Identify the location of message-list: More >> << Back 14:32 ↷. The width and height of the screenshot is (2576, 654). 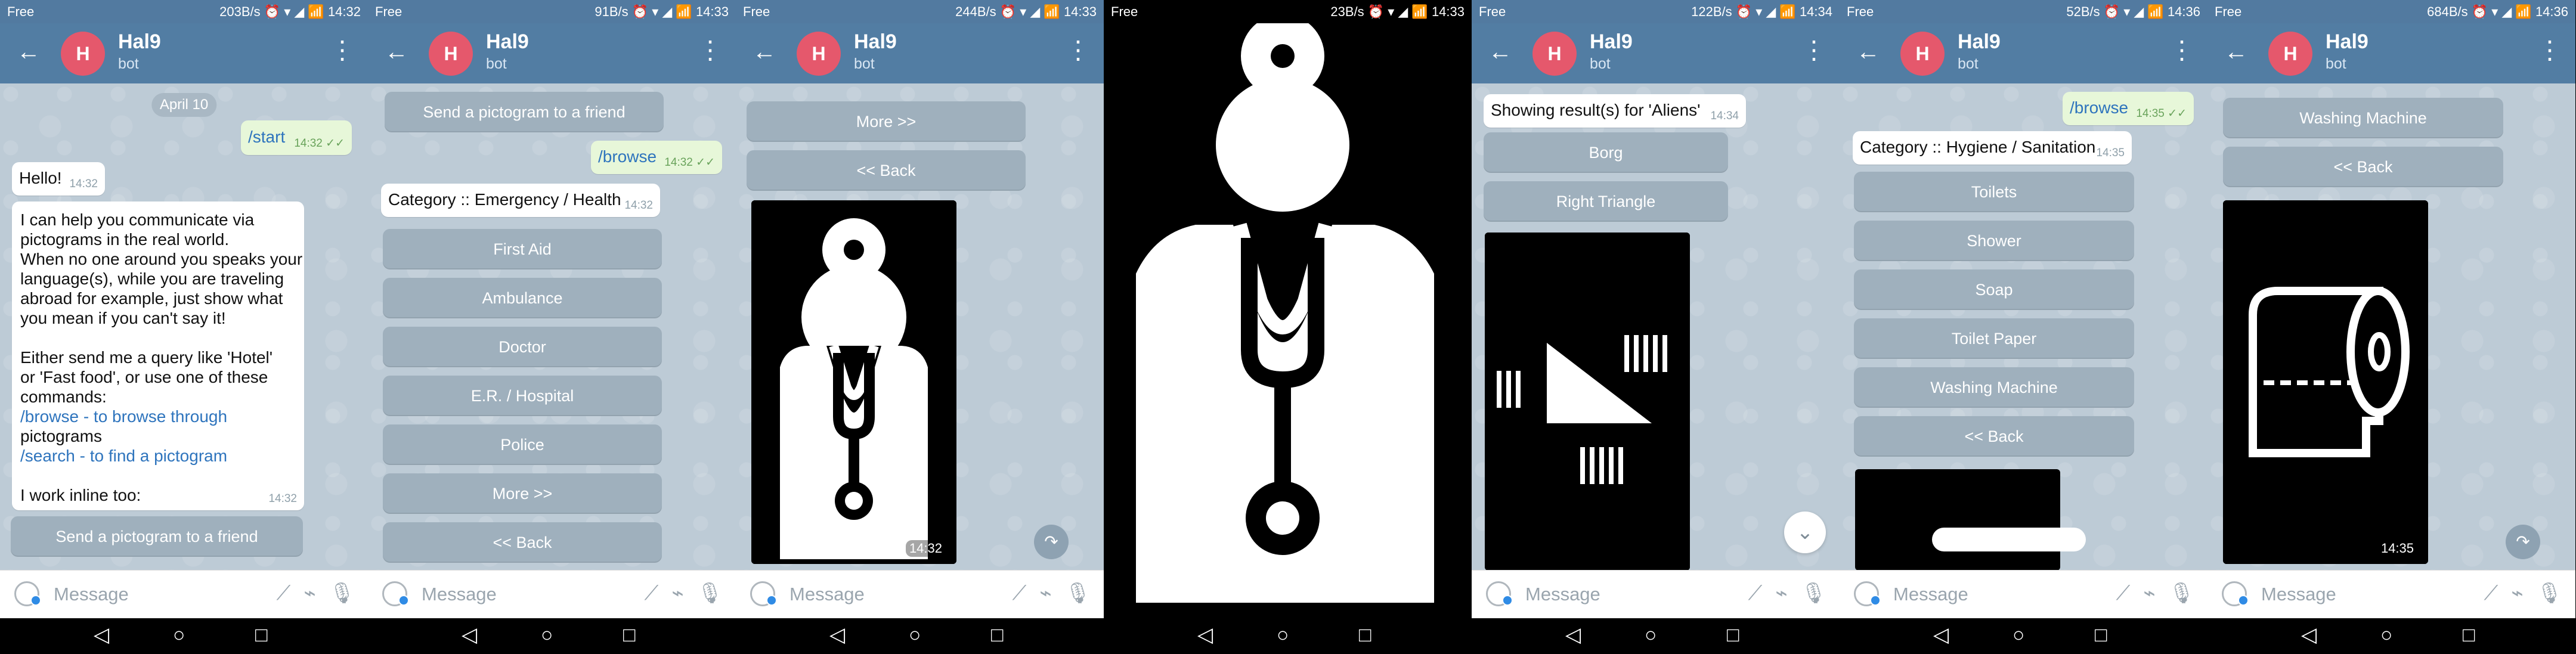
(920, 327).